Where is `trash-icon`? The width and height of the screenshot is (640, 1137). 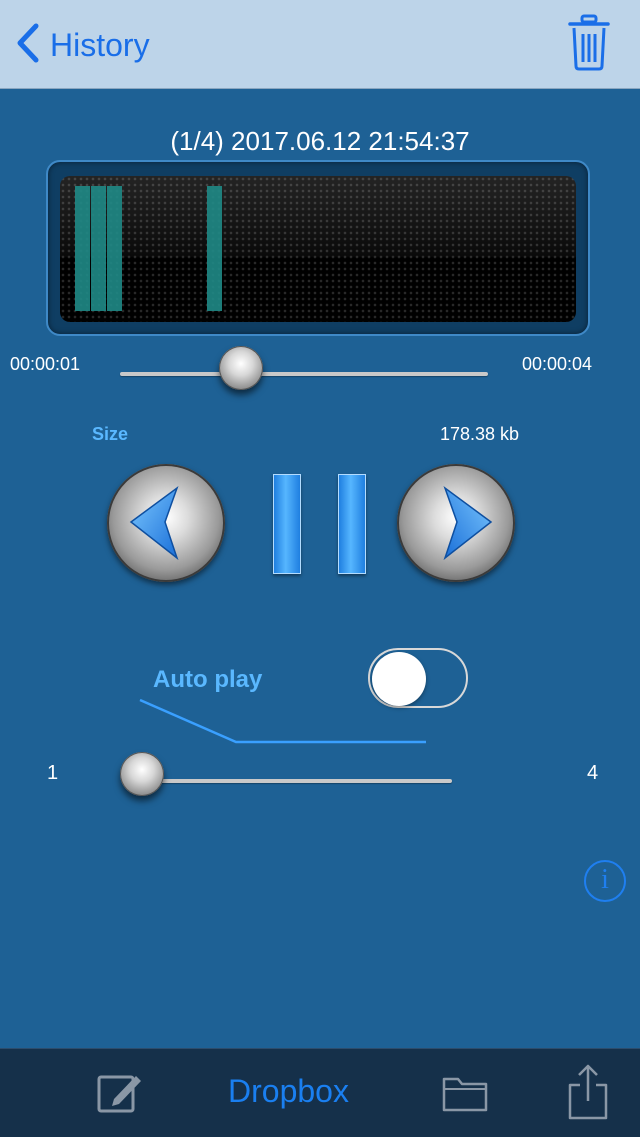 trash-icon is located at coordinates (589, 45).